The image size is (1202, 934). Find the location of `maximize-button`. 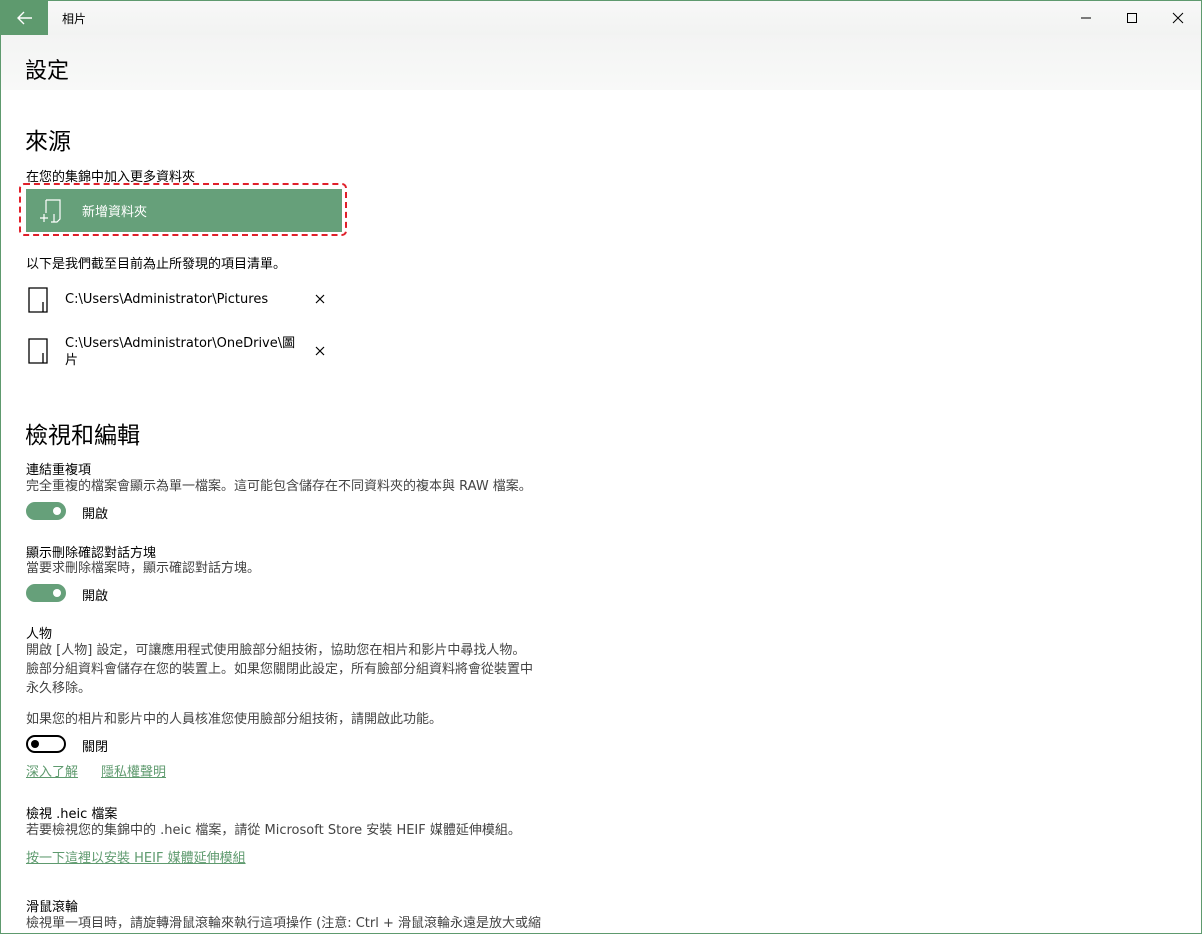

maximize-button is located at coordinates (1132, 18).